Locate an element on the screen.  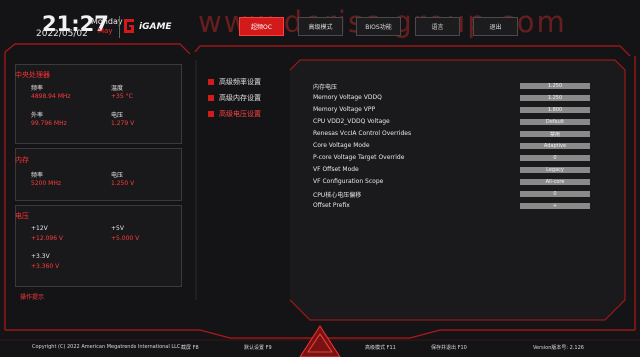
v33-label: +3.3V is located at coordinates (40, 256).